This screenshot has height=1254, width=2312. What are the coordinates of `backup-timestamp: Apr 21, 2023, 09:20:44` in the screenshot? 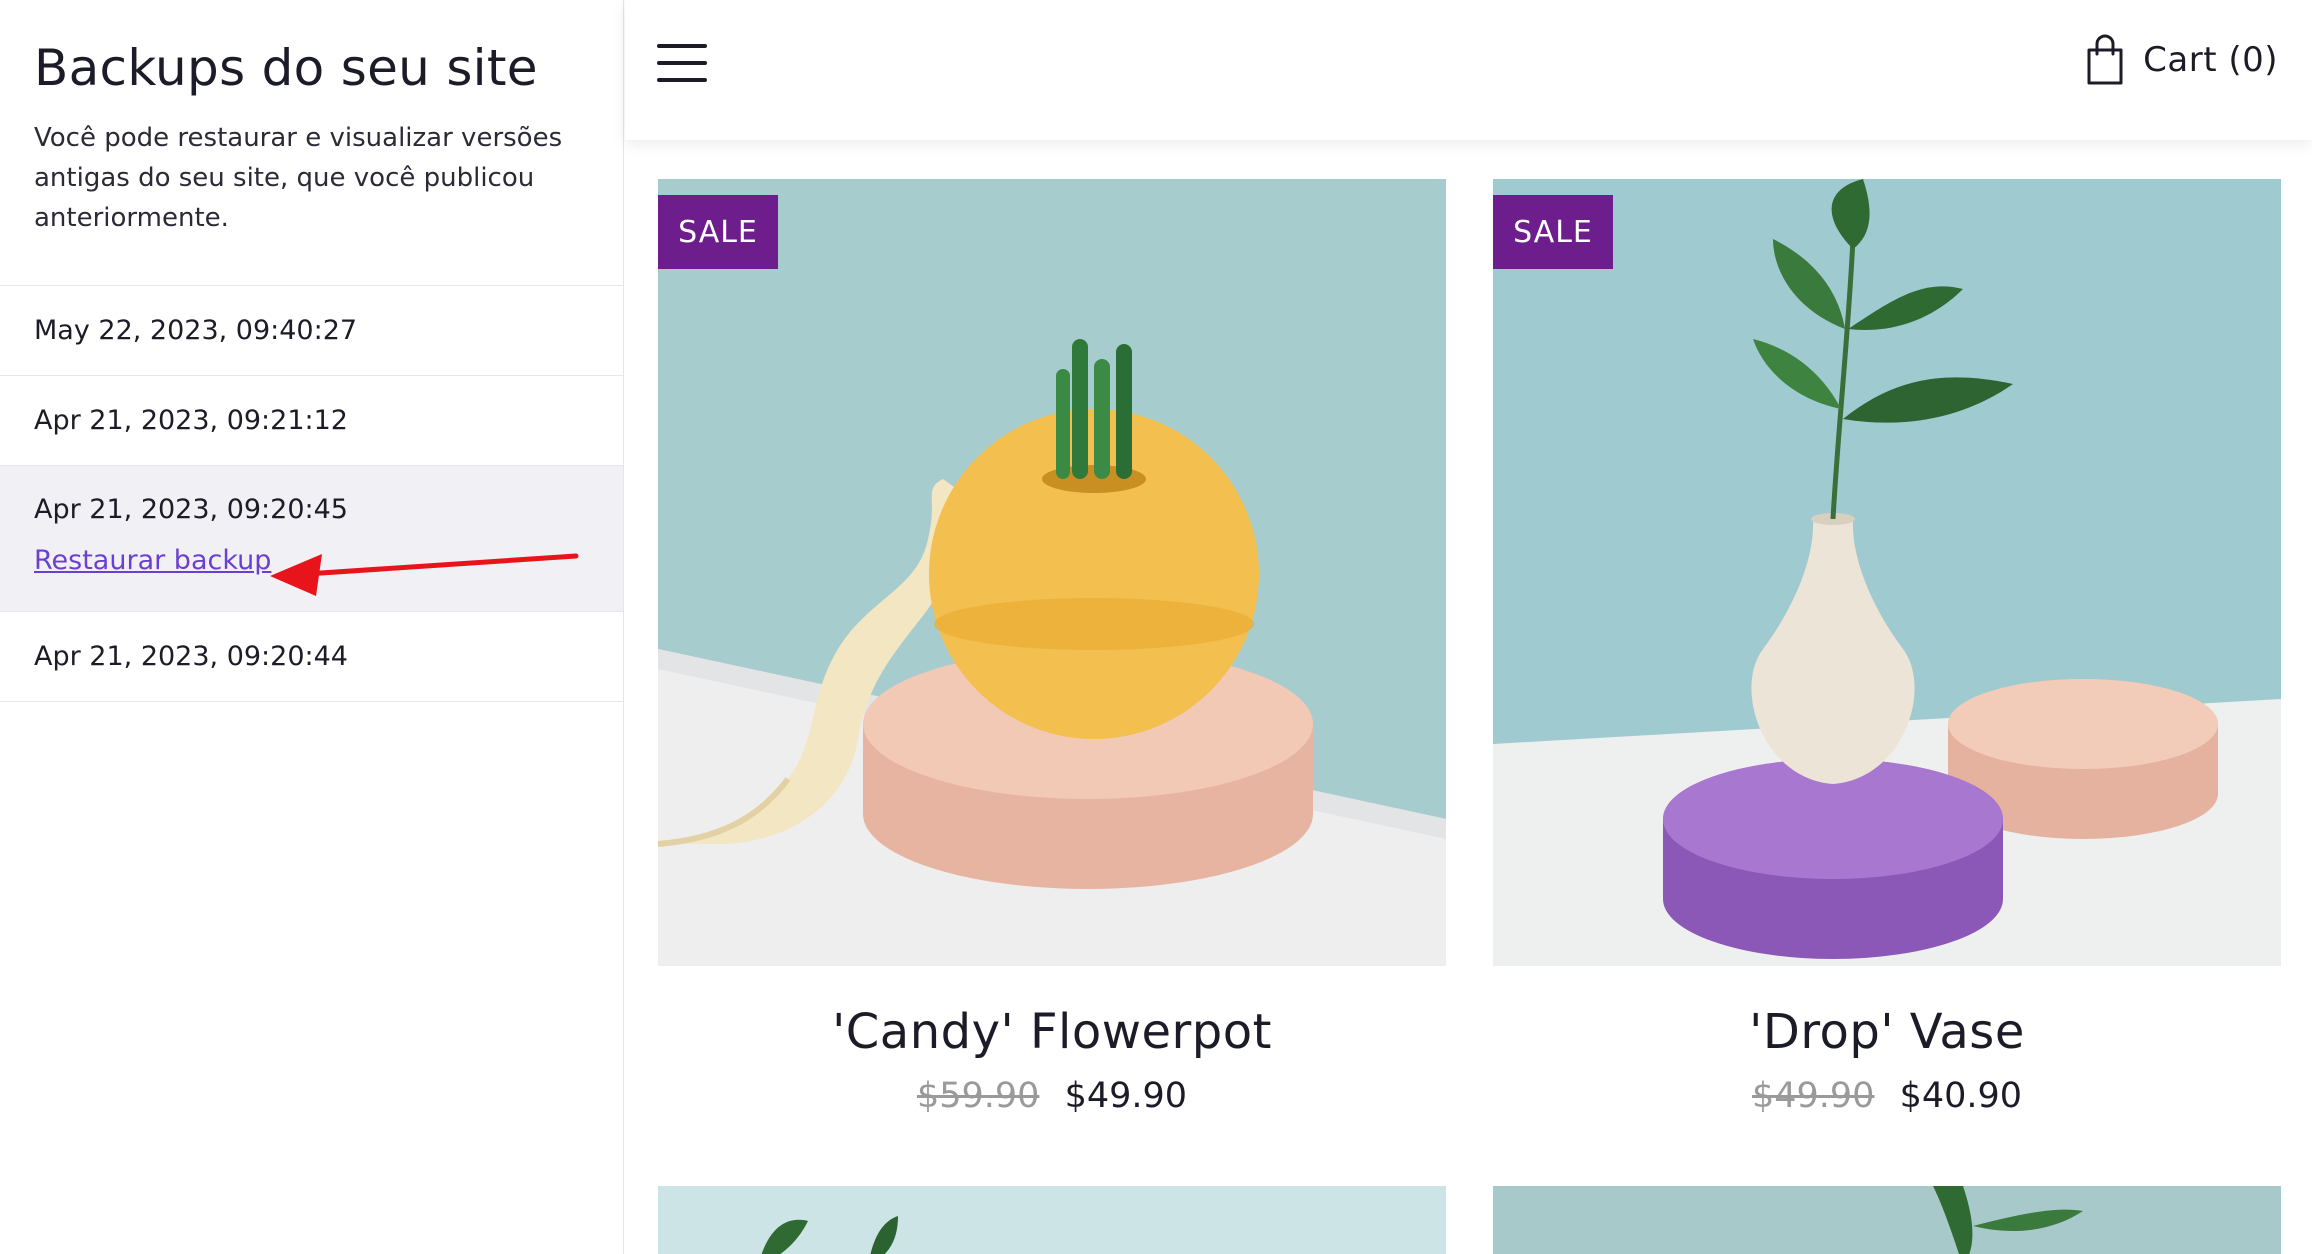 It's located at (191, 656).